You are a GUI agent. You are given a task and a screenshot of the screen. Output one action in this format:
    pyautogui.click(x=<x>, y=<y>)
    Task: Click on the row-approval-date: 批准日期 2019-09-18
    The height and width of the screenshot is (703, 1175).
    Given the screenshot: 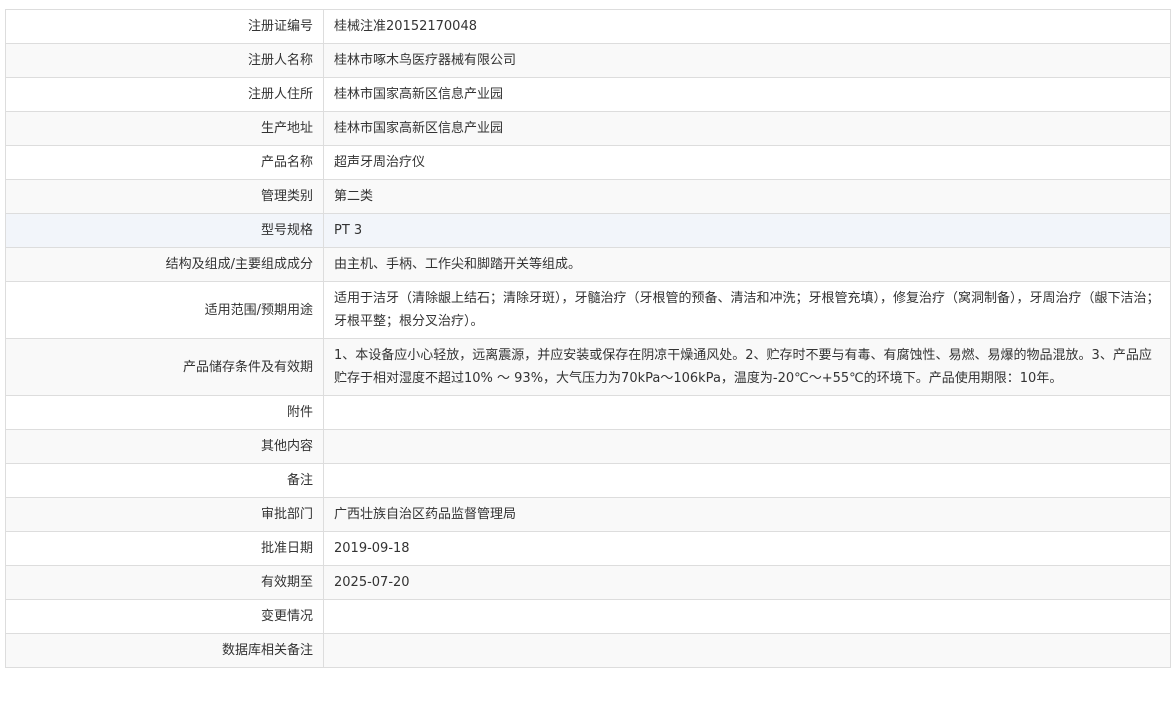 What is the action you would take?
    pyautogui.click(x=588, y=548)
    